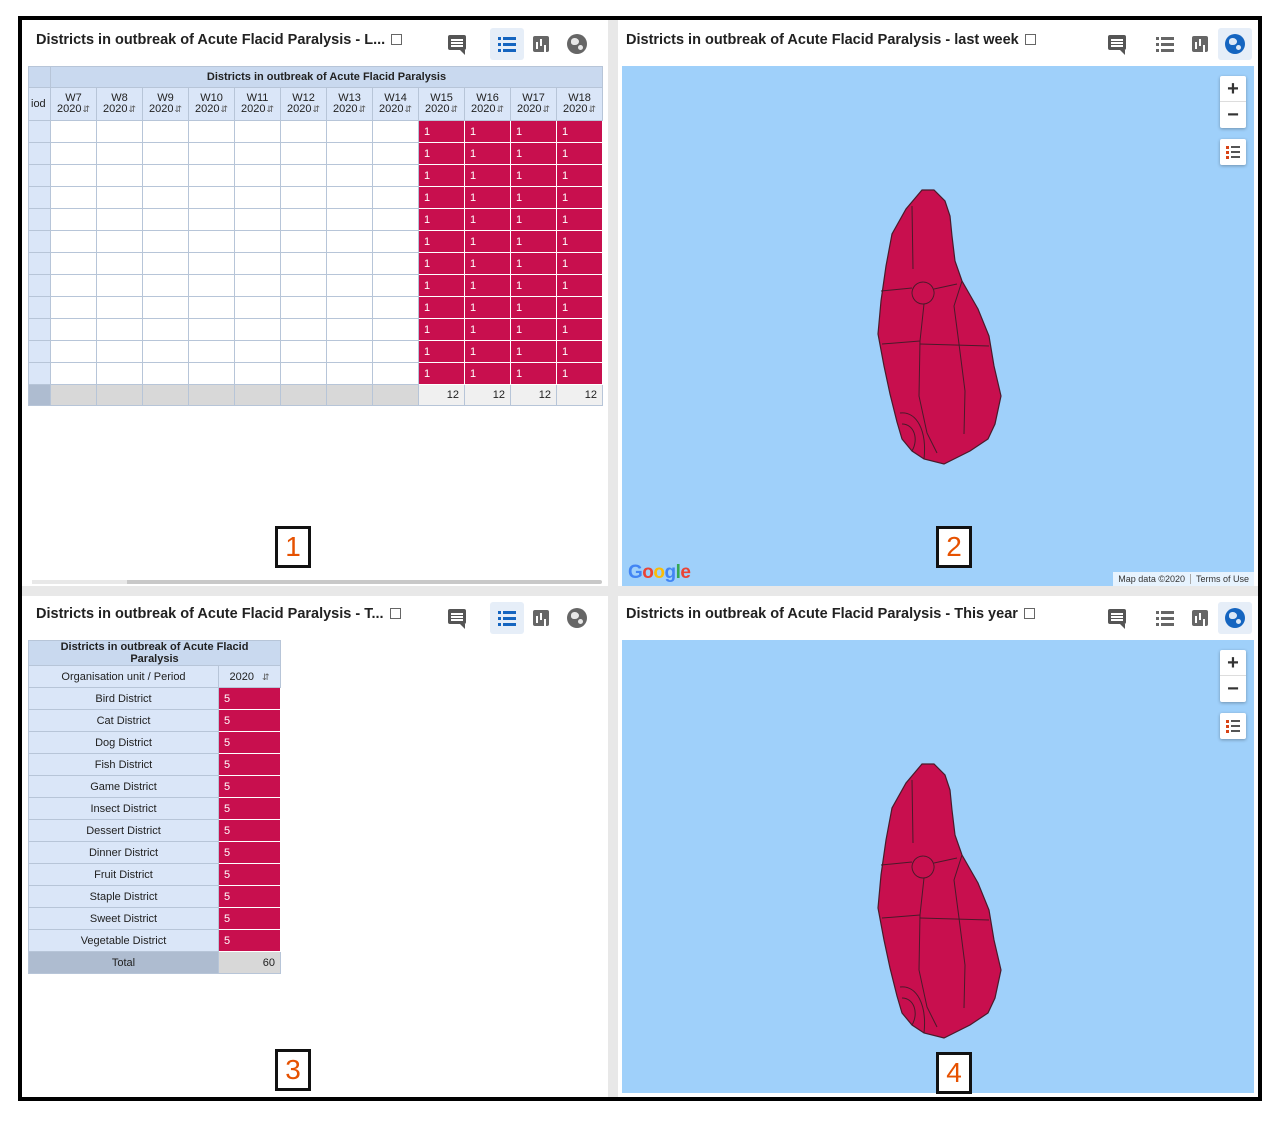 This screenshot has height=1124, width=1278. Describe the element at coordinates (659, 573) in the screenshot. I see `google-logo: Google` at that location.